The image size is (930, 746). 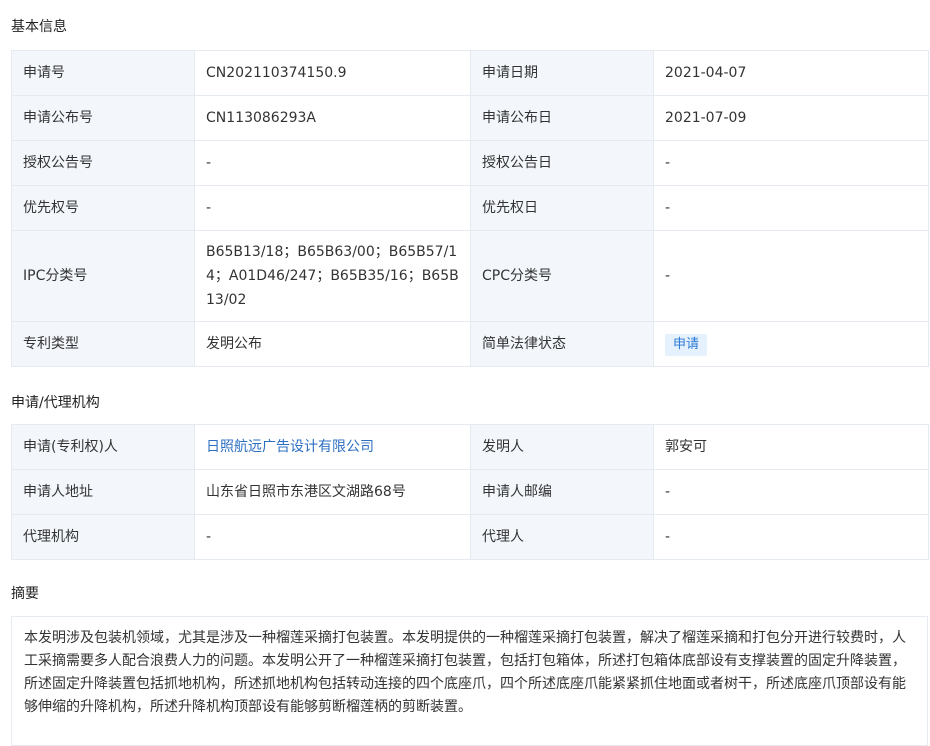 I want to click on table-row: 申请公布号 CN113086293A 申请公布日 2021-07-09, so click(x=470, y=118).